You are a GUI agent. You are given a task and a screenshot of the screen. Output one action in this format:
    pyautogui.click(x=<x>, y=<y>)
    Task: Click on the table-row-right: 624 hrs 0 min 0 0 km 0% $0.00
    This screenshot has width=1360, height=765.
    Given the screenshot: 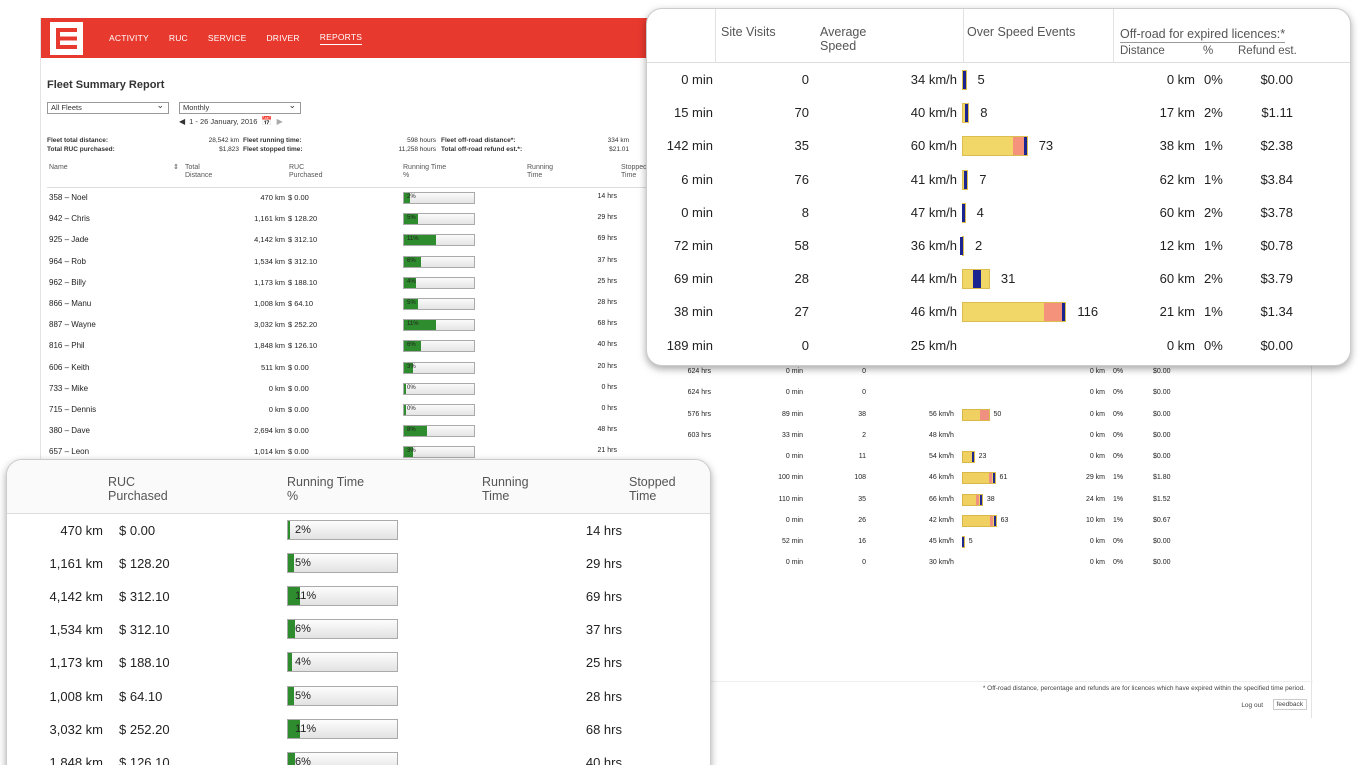 What is the action you would take?
    pyautogui.click(x=677, y=393)
    